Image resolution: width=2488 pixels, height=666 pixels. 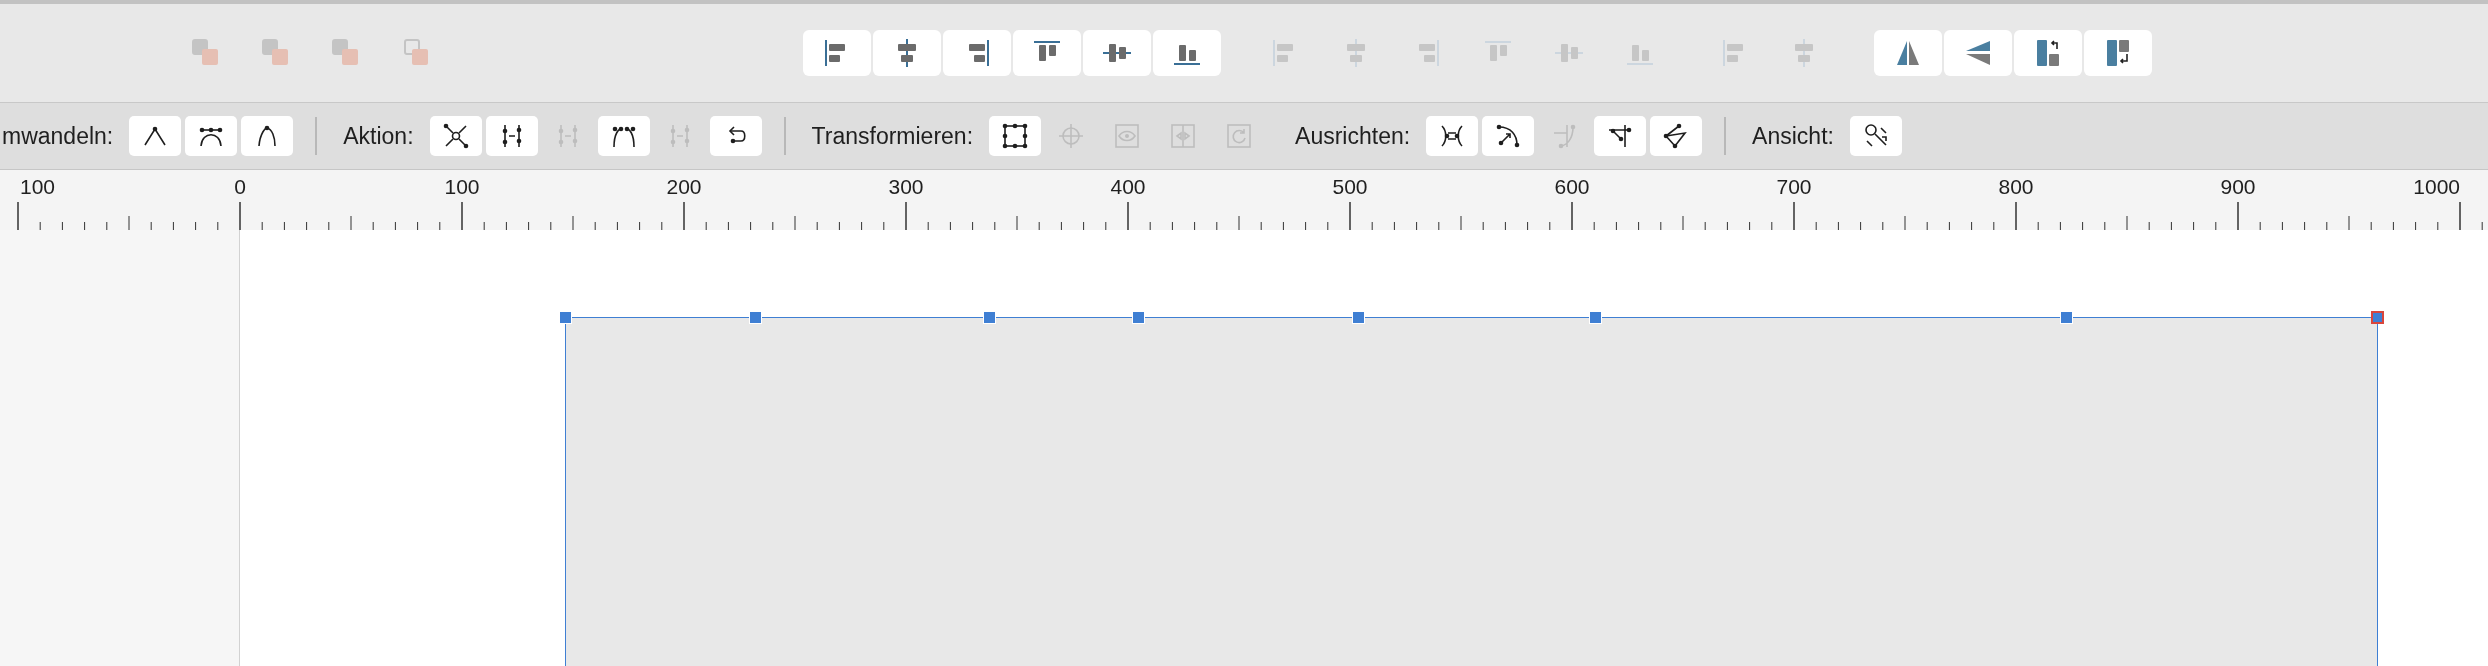 What do you see at coordinates (2238, 186) in the screenshot?
I see `ruler-label: 900` at bounding box center [2238, 186].